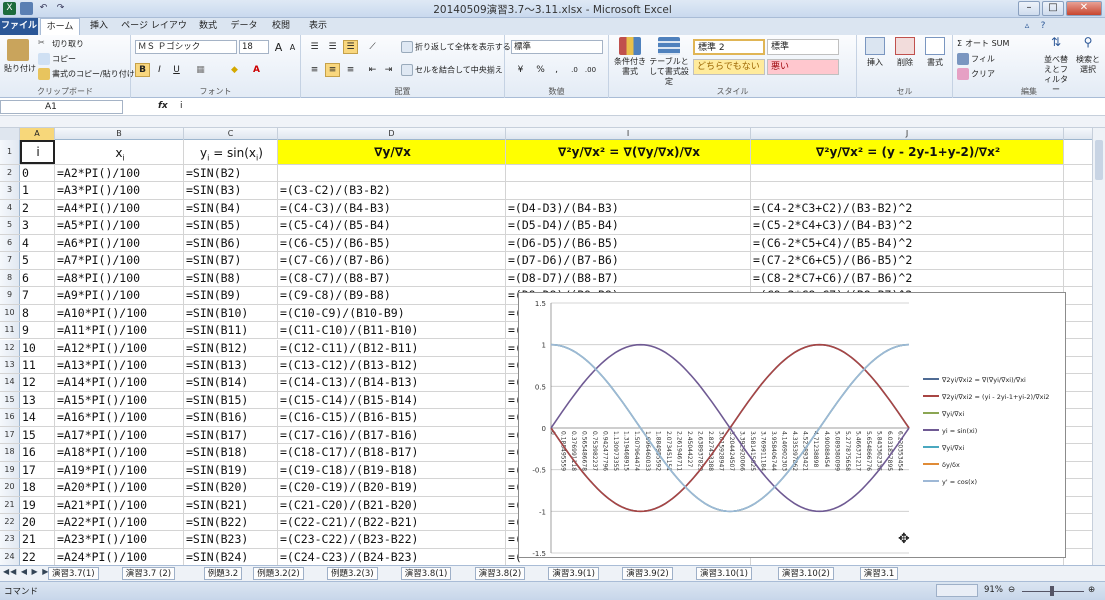 This screenshot has width=1105, height=600. I want to click on delete-cells-button: 削除, so click(905, 52).